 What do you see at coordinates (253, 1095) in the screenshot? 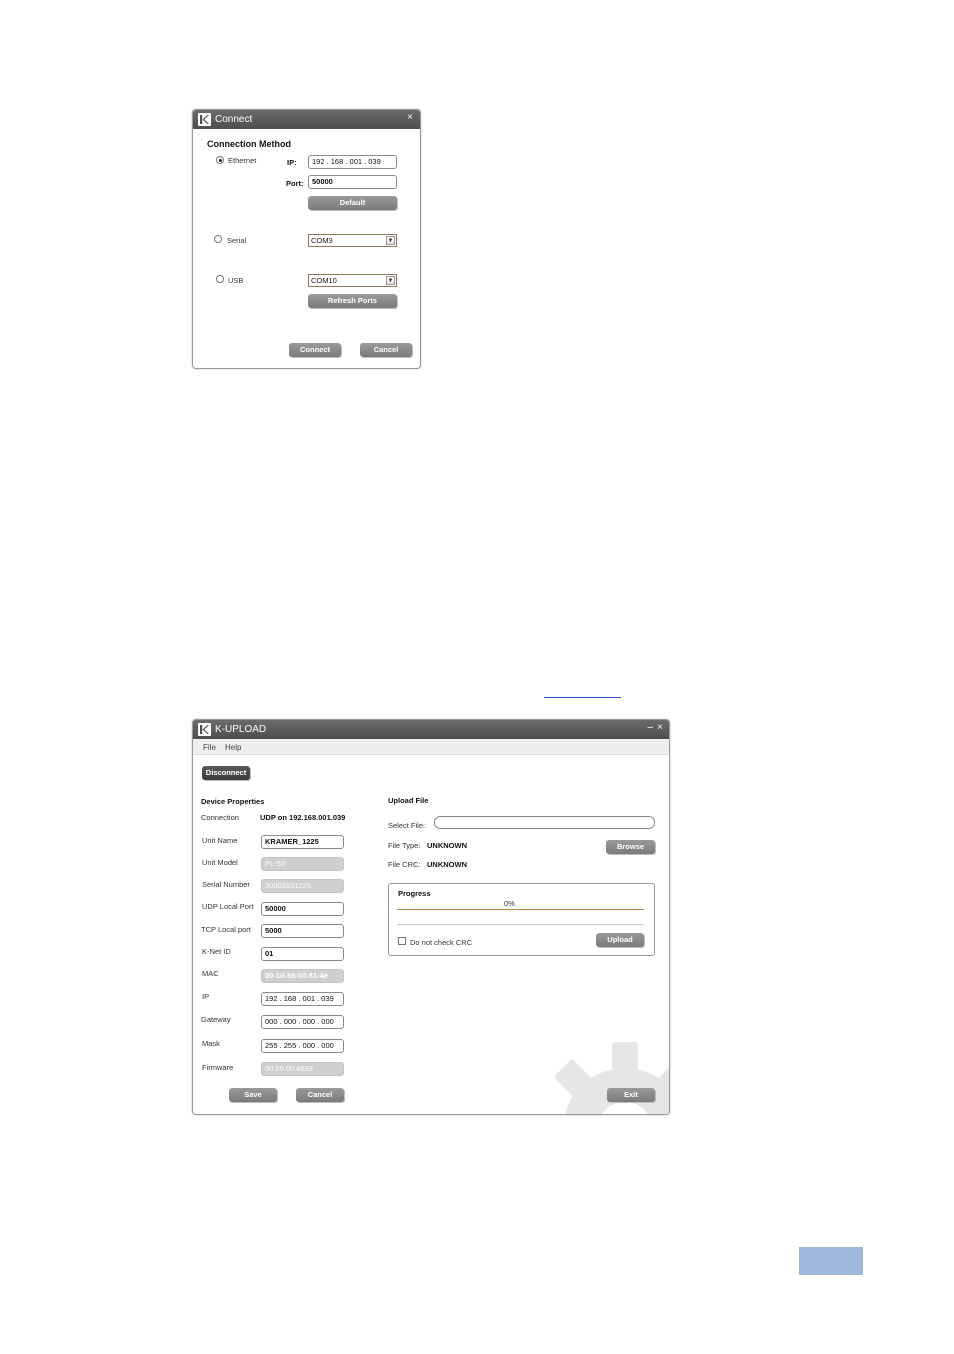
I see `save-button: Save` at bounding box center [253, 1095].